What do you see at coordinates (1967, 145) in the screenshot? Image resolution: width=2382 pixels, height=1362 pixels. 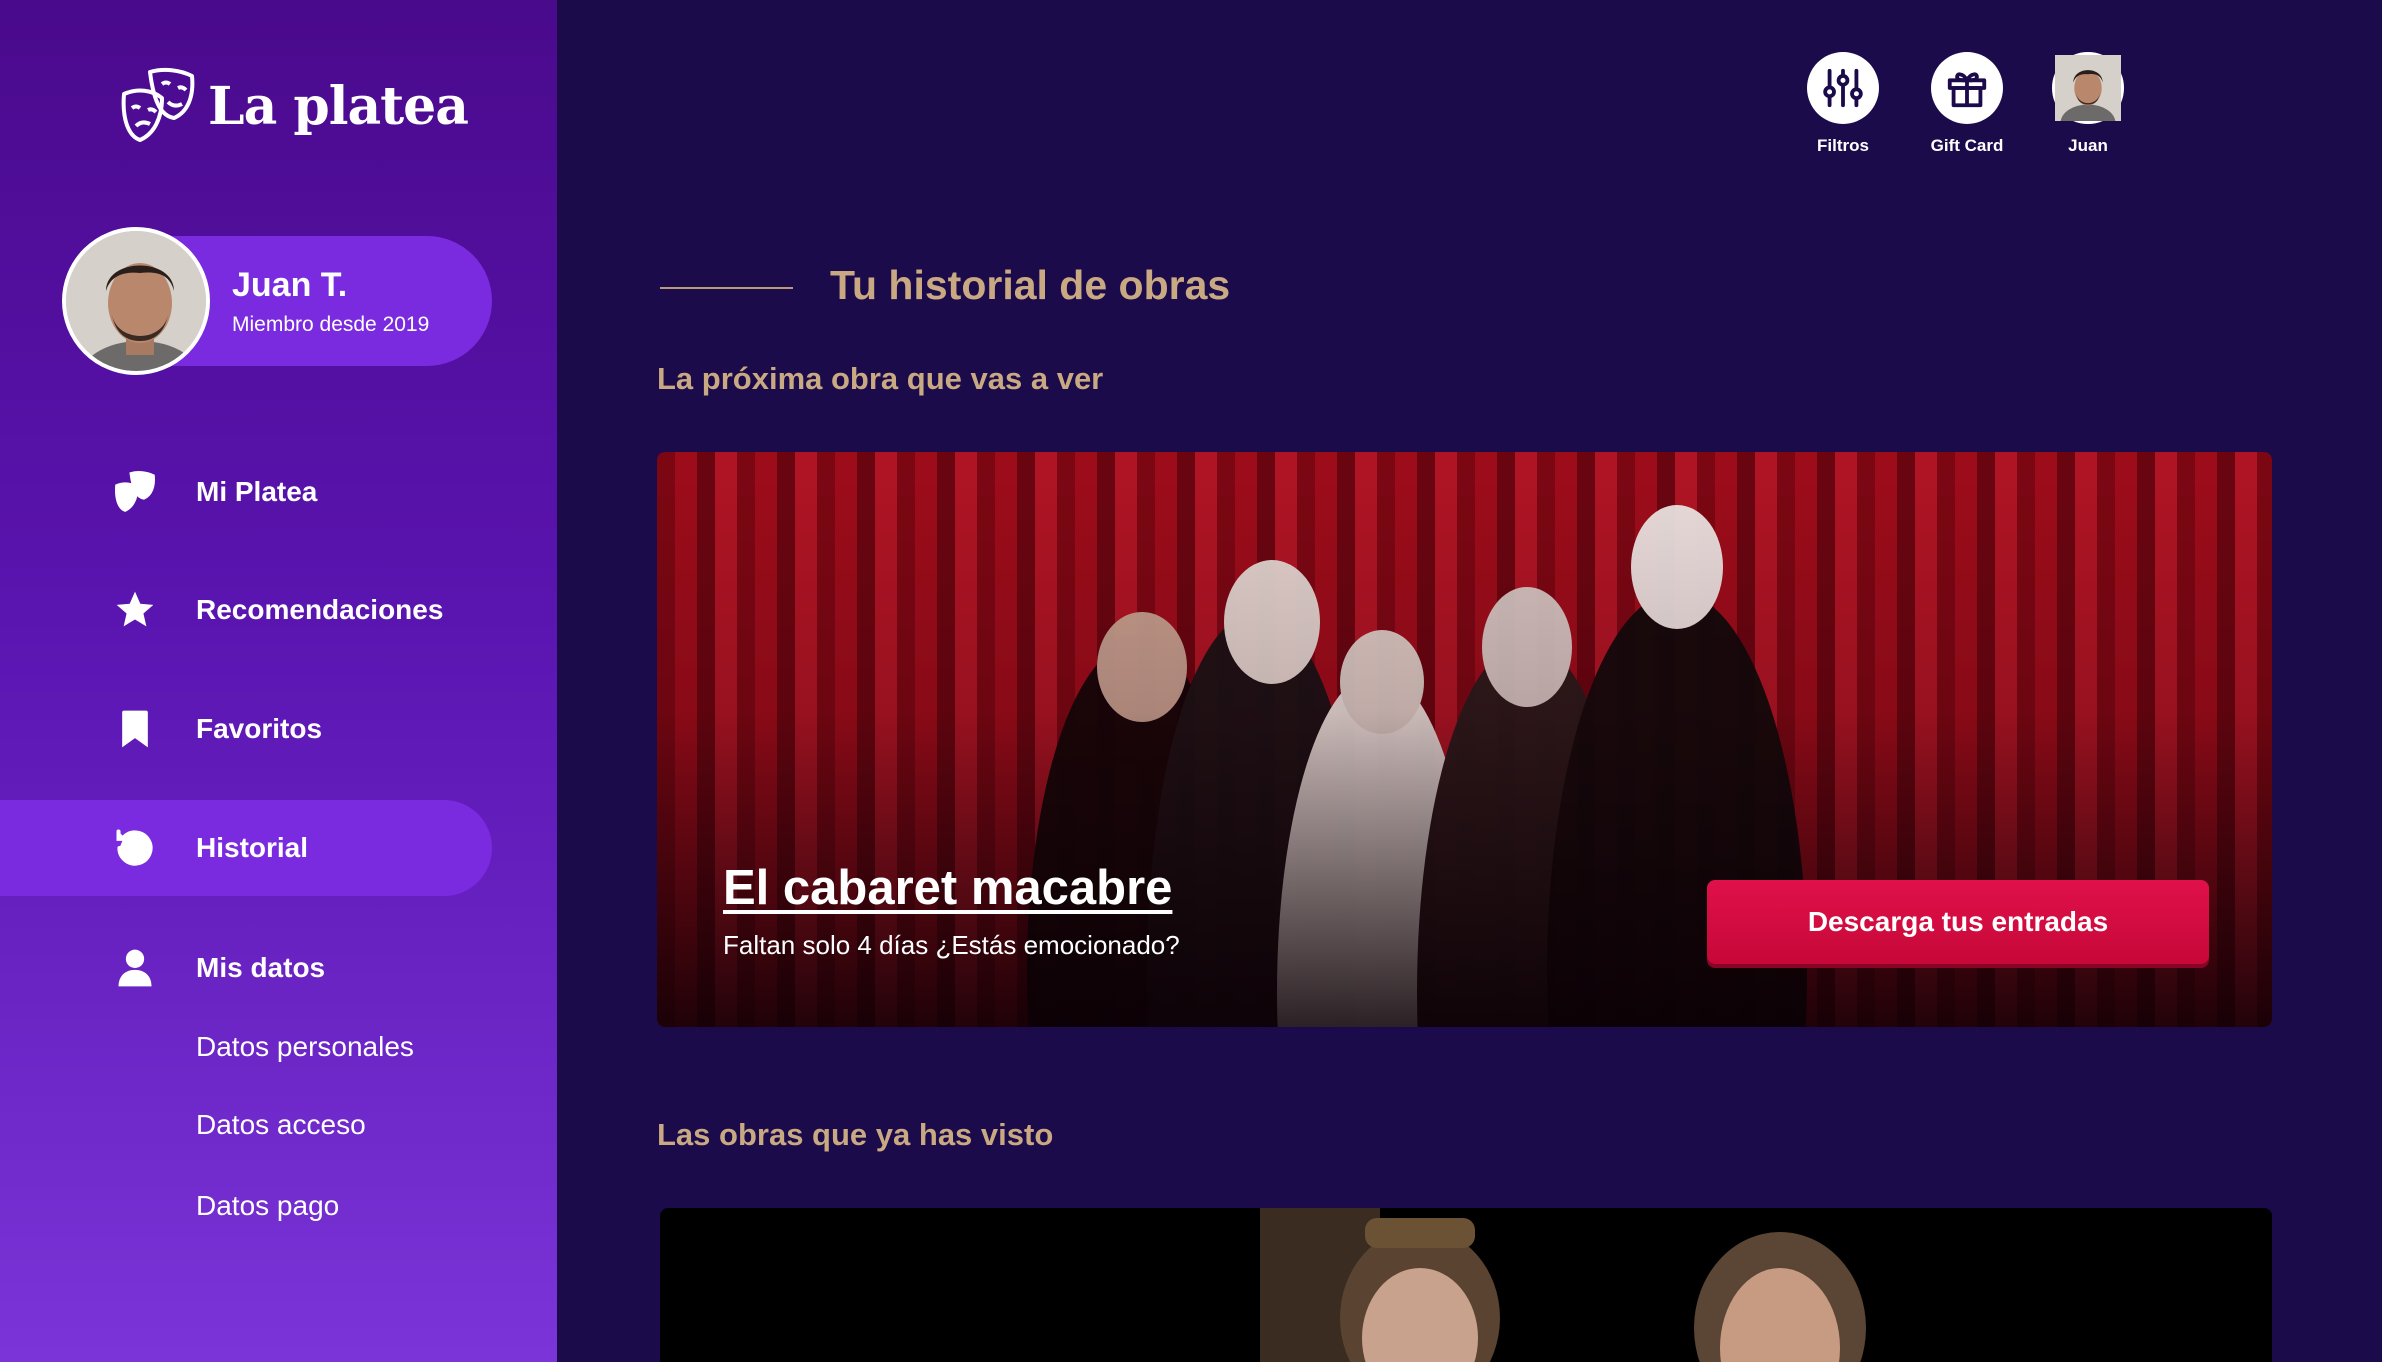 I see `gift-card-label: Gift Card` at bounding box center [1967, 145].